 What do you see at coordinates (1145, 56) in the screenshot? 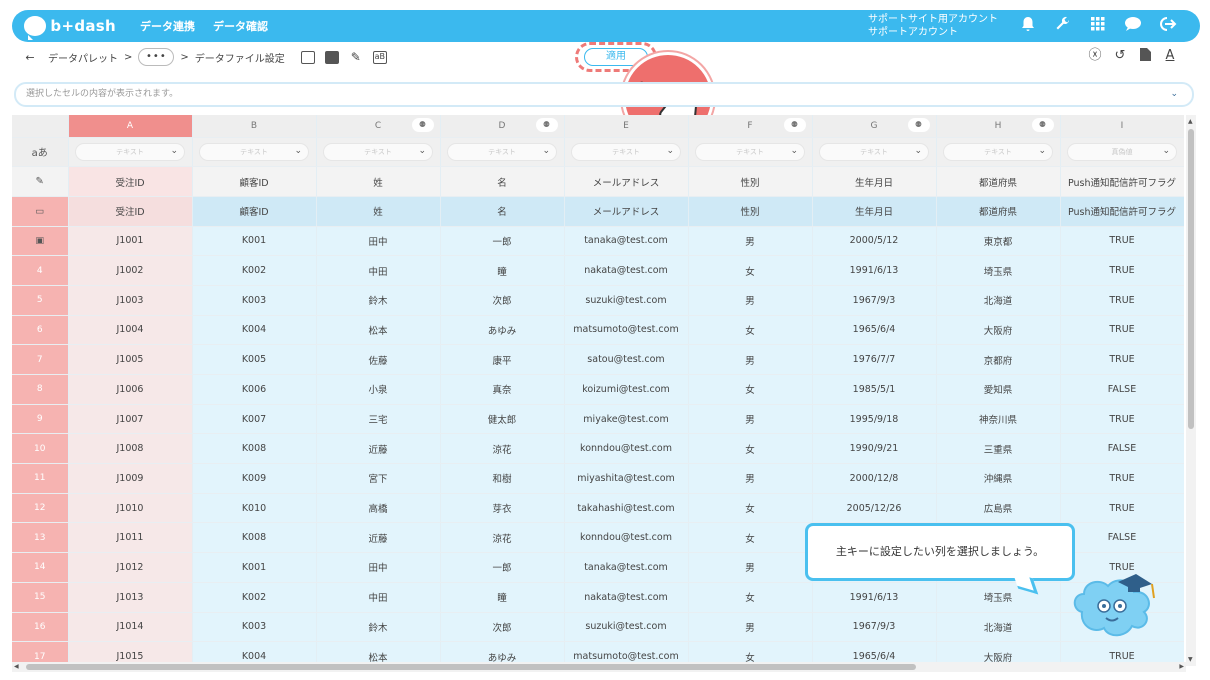
I see `file-icon` at bounding box center [1145, 56].